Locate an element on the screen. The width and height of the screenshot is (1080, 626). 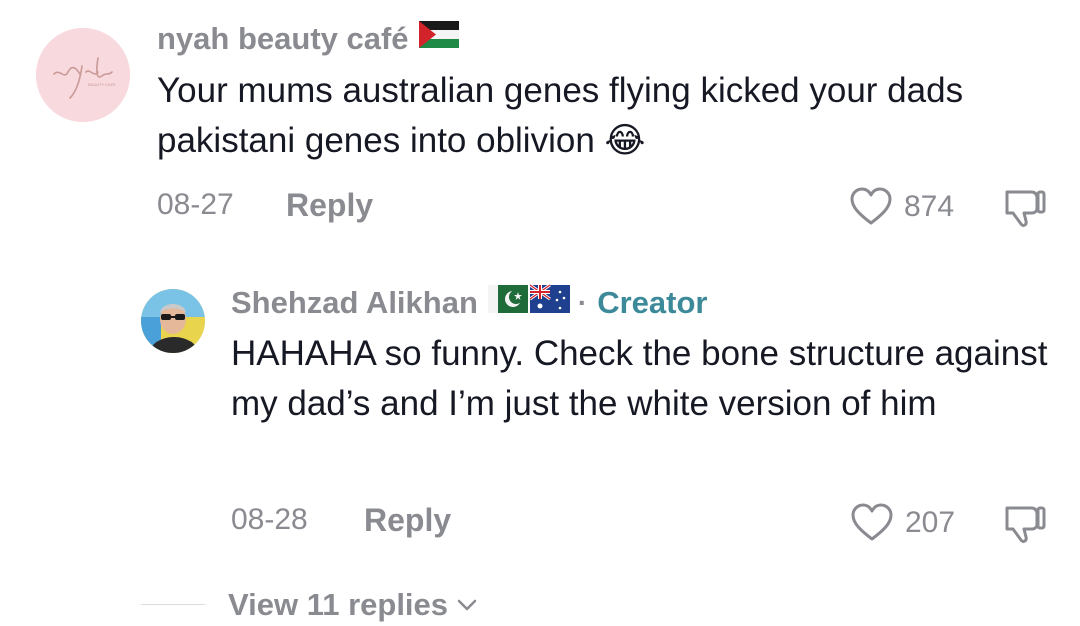
nyah-logo-icon: BEAUTY CAFE is located at coordinates (83, 75).